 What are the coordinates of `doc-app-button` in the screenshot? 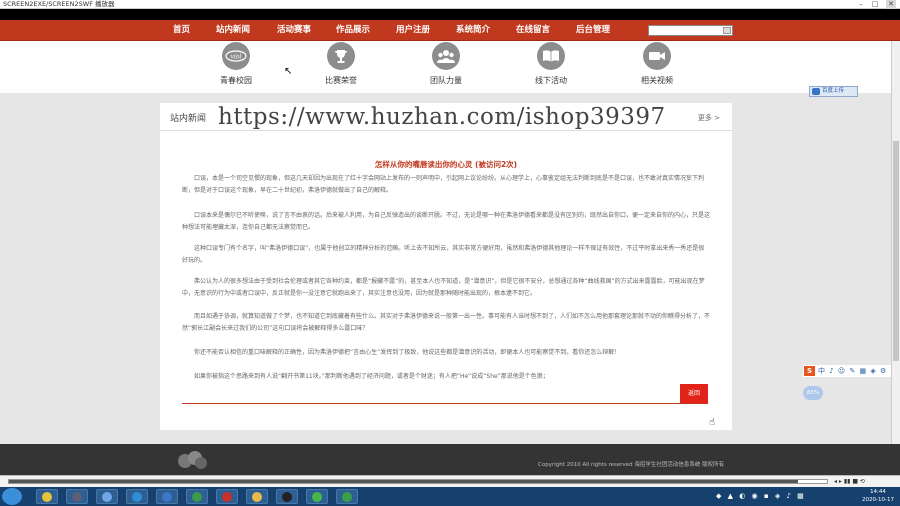 It's located at (197, 496).